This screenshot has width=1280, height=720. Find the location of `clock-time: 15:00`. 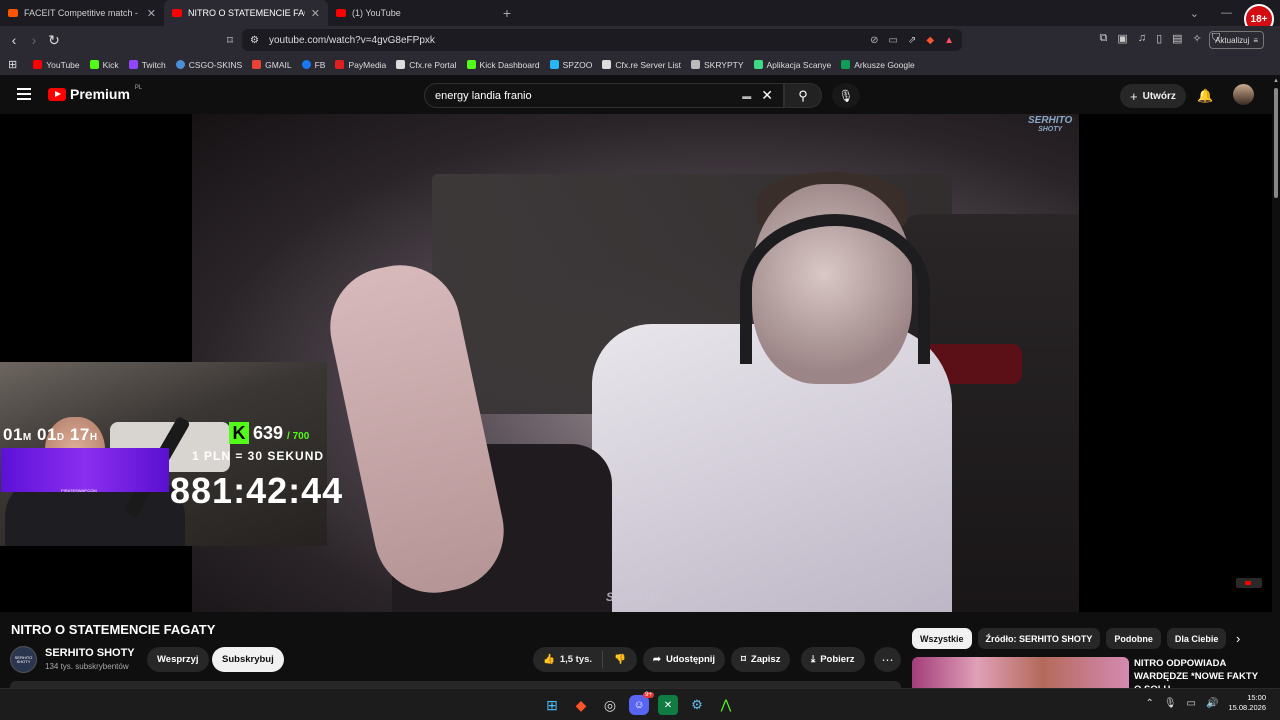

clock-time: 15:00 is located at coordinates (1256, 697).